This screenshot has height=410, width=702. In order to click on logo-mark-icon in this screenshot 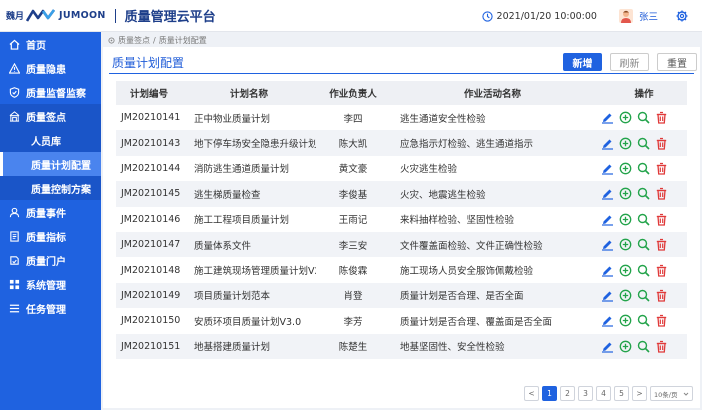, I will do `click(41, 15)`.